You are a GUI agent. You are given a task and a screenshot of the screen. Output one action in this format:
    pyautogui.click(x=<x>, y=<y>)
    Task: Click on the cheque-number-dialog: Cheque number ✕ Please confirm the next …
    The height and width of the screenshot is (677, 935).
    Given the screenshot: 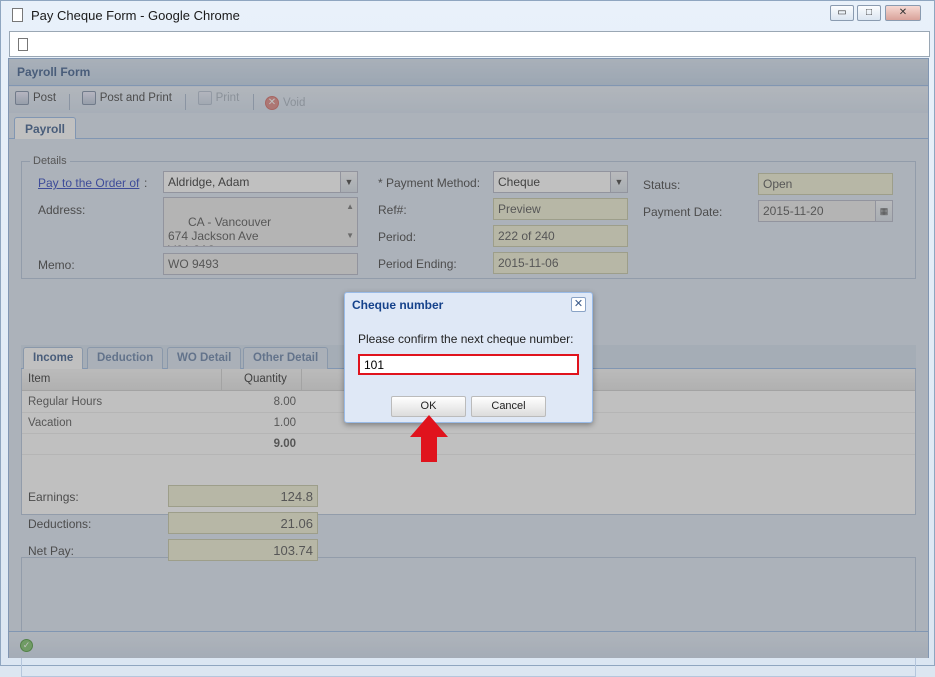 What is the action you would take?
    pyautogui.click(x=468, y=357)
    